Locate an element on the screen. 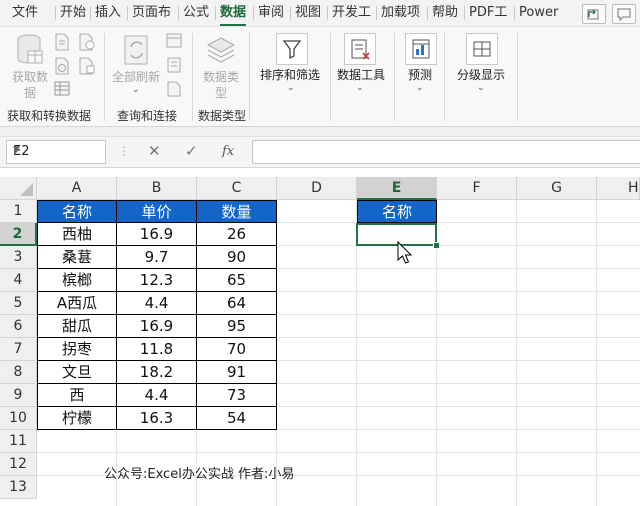  cell-b4: 12.3 is located at coordinates (157, 280).